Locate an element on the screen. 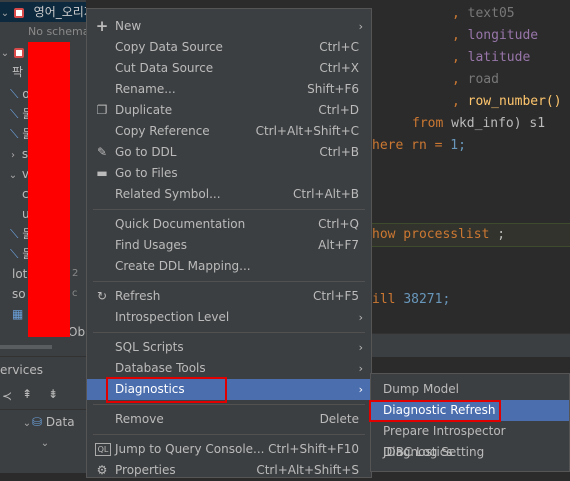 The width and height of the screenshot is (570, 481). code-line: here rn = 1; is located at coordinates (419, 145).